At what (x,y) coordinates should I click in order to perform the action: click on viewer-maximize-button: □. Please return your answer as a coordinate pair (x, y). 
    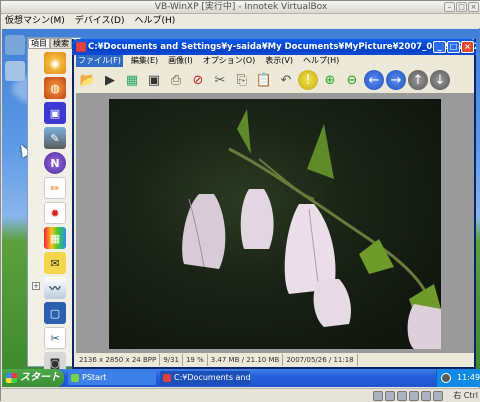
    Looking at the image, I should click on (453, 47).